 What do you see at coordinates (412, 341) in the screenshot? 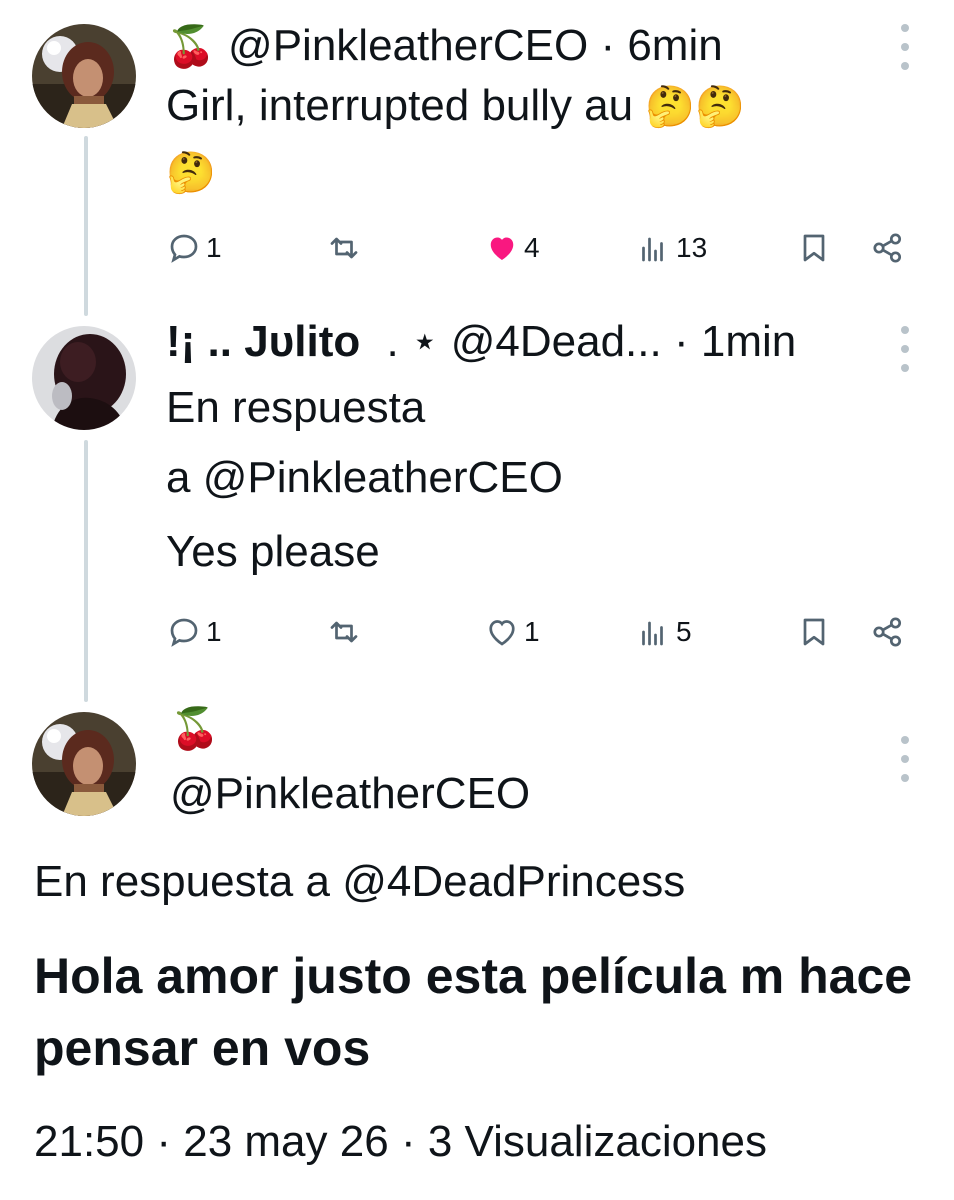
I see `name-suffix: . ⋆` at bounding box center [412, 341].